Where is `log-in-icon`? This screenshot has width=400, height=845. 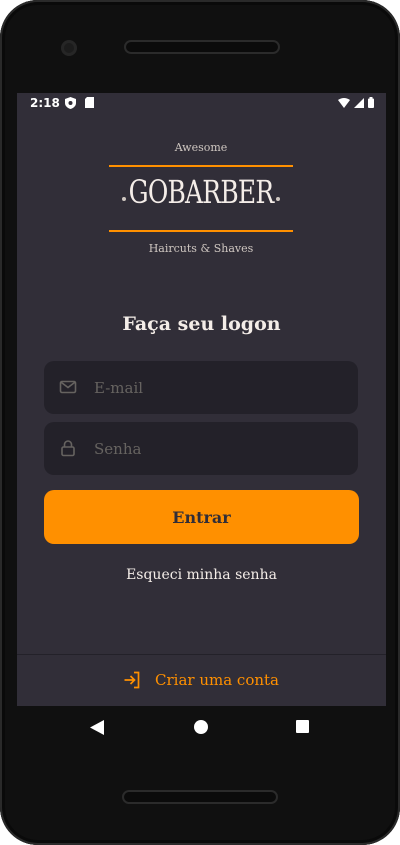
log-in-icon is located at coordinates (132, 680).